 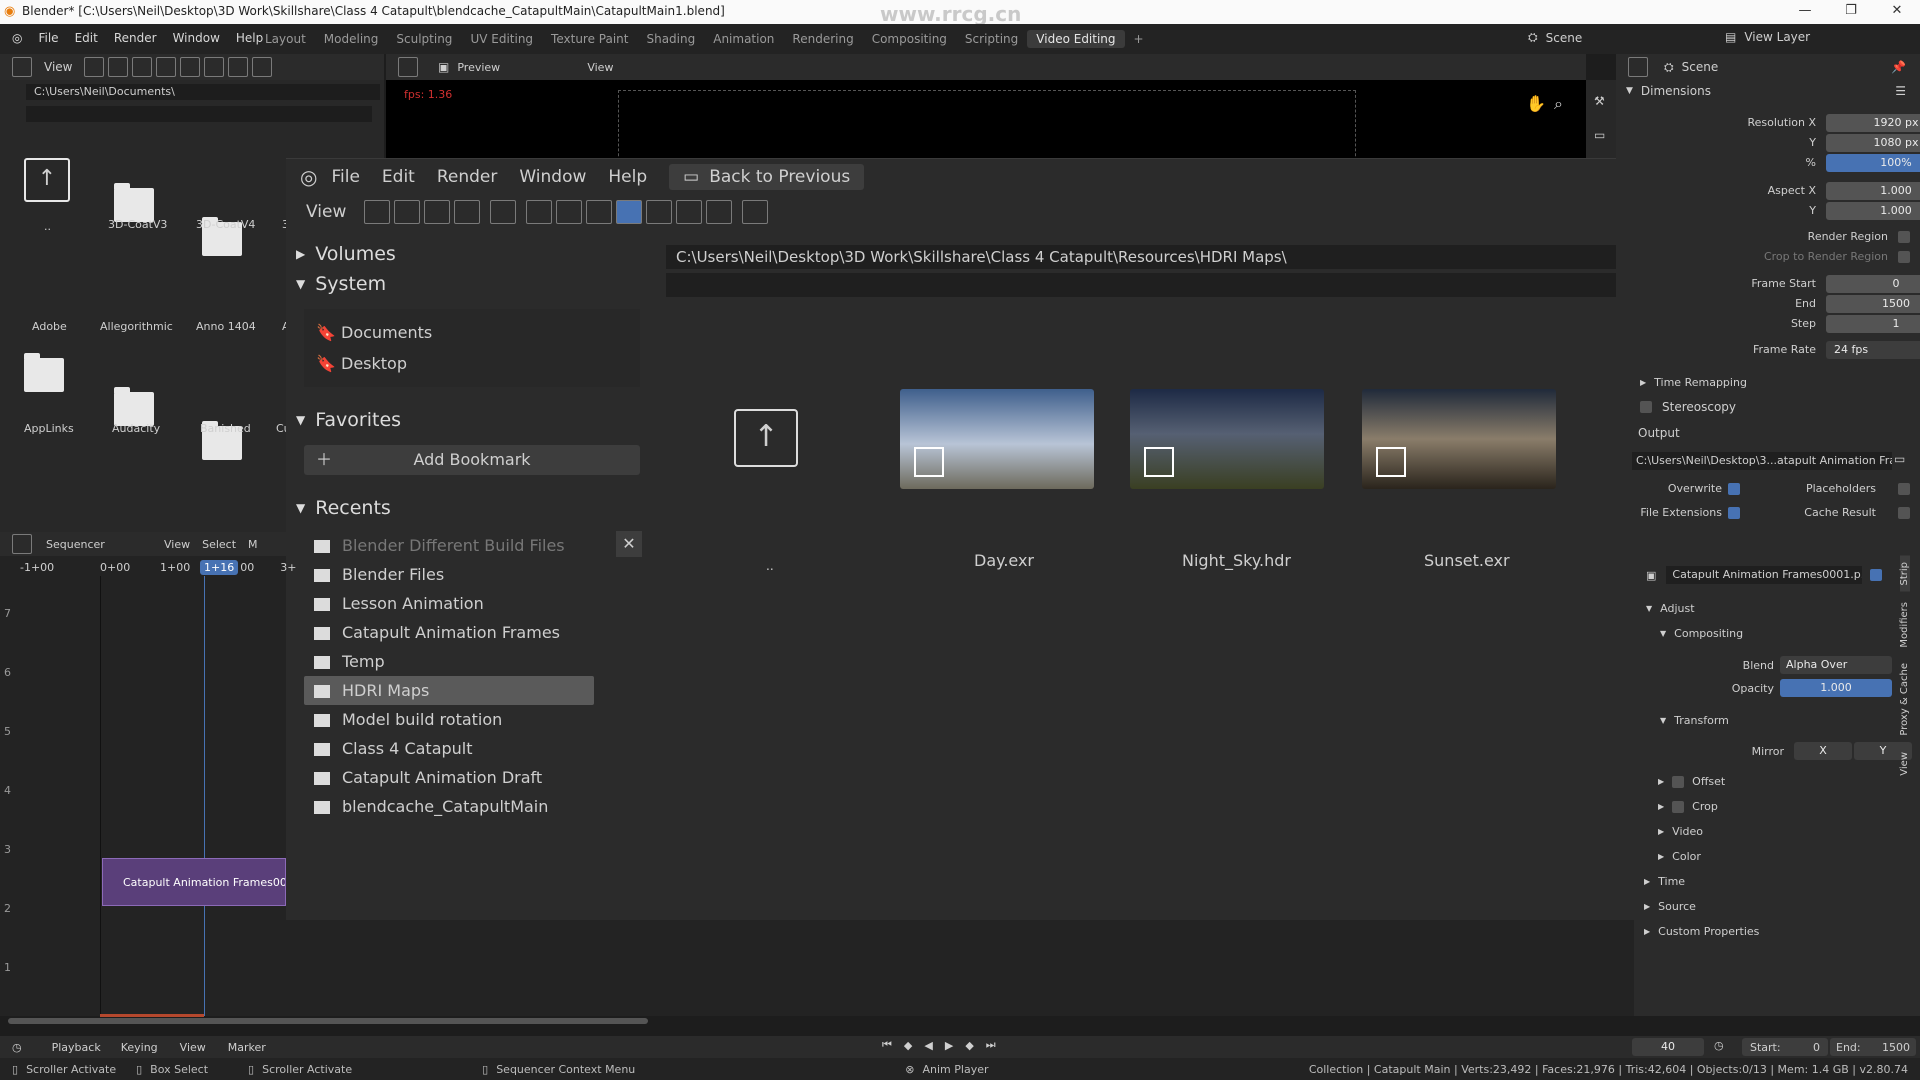 I want to click on list-item: Temp, so click(x=449, y=661).